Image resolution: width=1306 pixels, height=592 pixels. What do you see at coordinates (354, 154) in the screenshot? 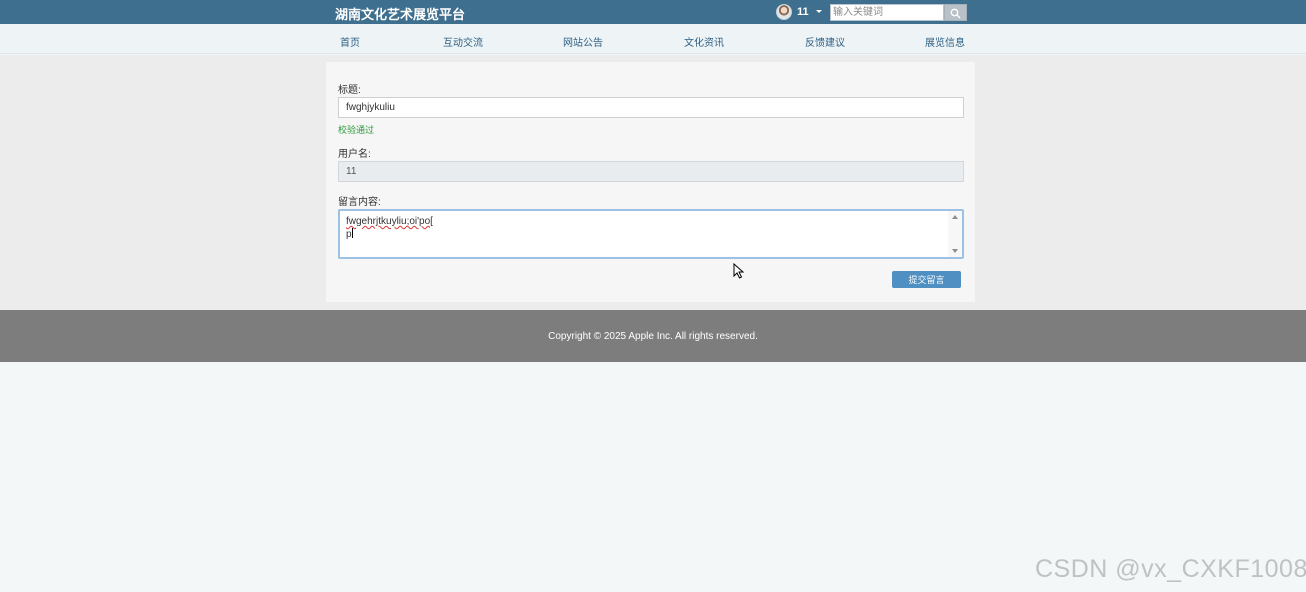
I see `username-label: 用户名:` at bounding box center [354, 154].